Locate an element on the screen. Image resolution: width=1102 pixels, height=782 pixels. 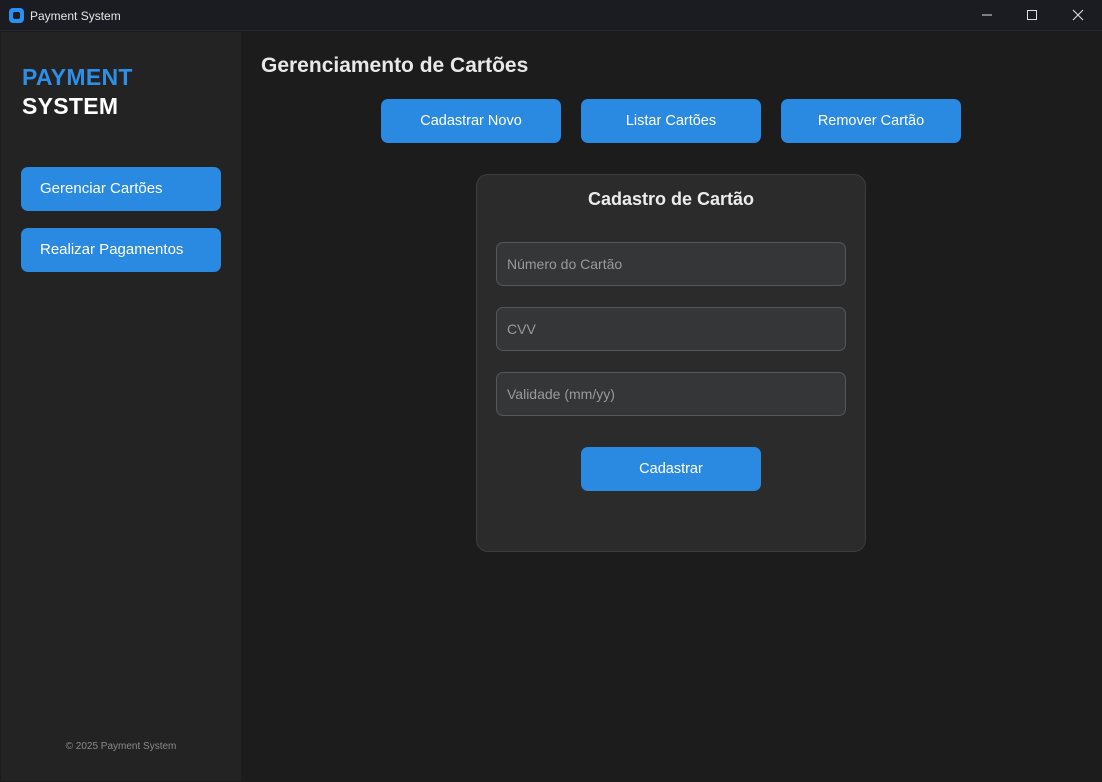
form-title: Cadastro de Cartão is located at coordinates (671, 199).